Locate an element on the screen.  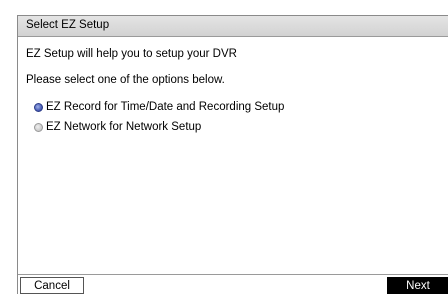
prompt-text: Please select one of the options below. is located at coordinates (125, 80).